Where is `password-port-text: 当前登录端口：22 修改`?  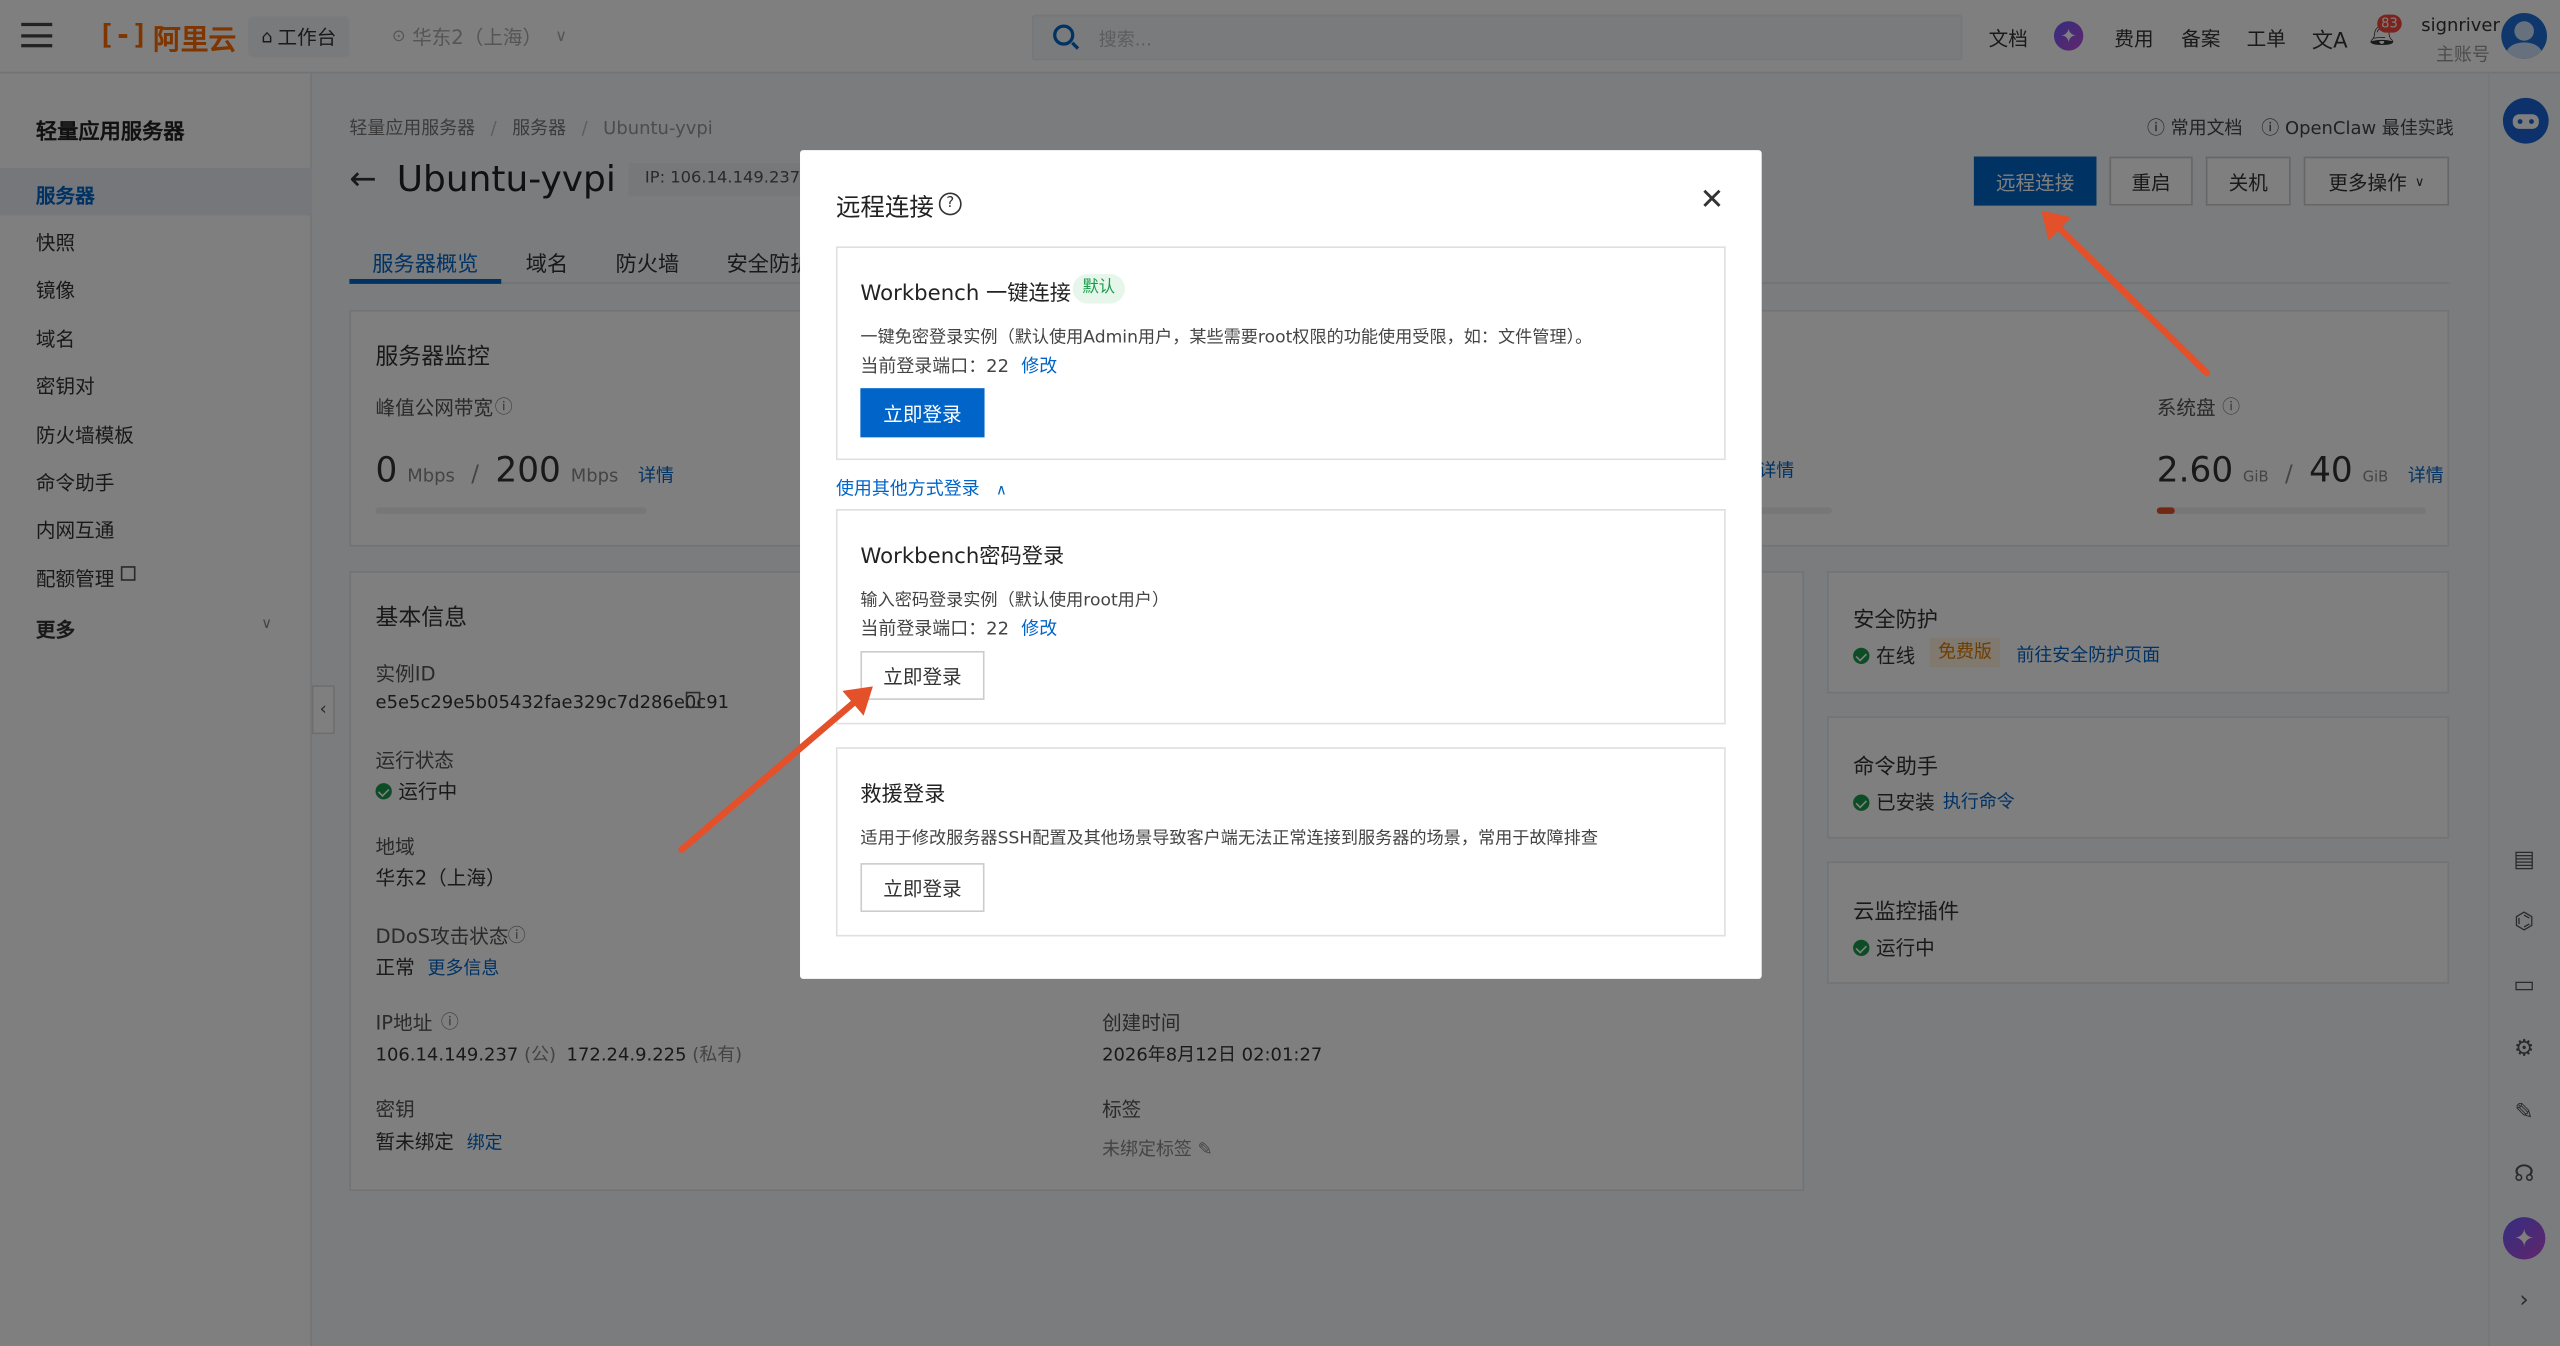
password-port-text: 当前登录端口：22 修改 is located at coordinates (959, 629).